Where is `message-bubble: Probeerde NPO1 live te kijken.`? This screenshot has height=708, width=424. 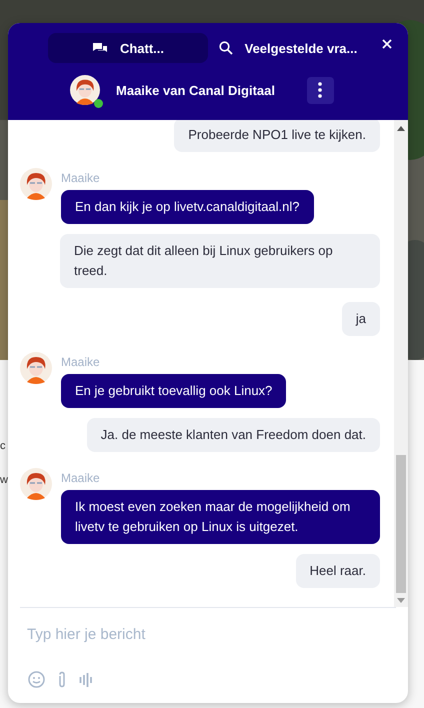
message-bubble: Probeerde NPO1 live te kijken. is located at coordinates (277, 136).